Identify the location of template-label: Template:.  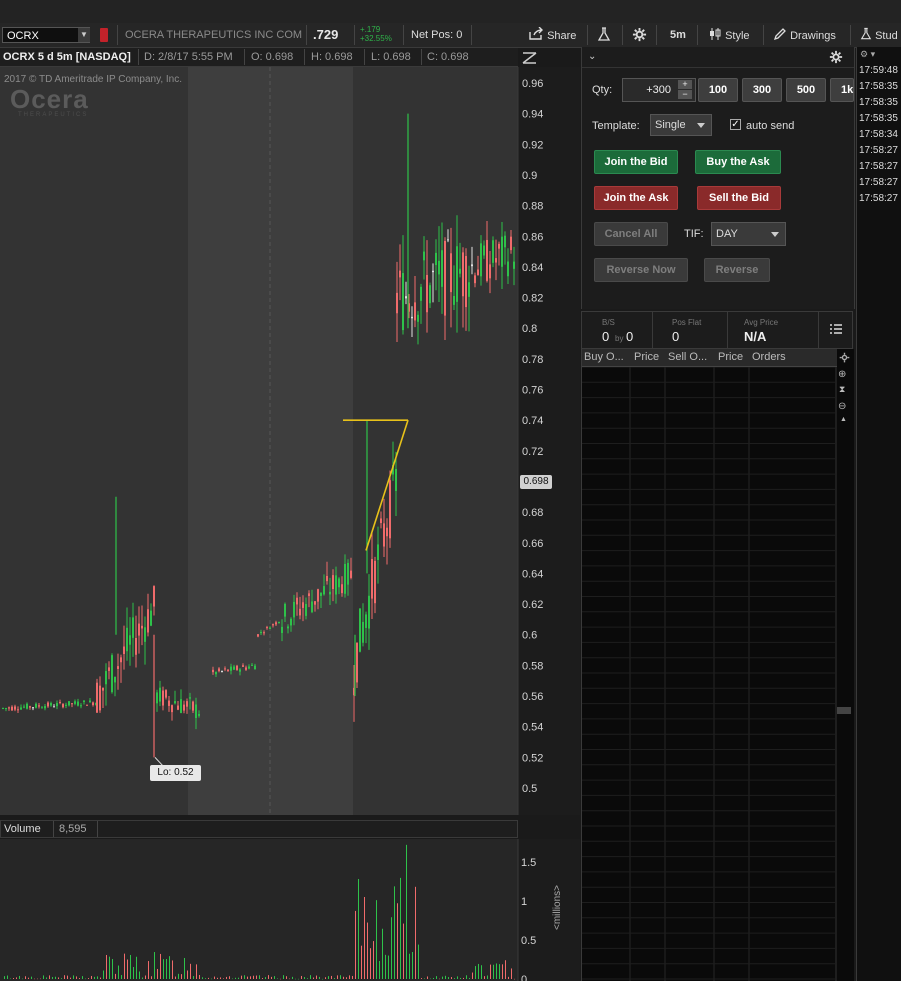
(616, 126).